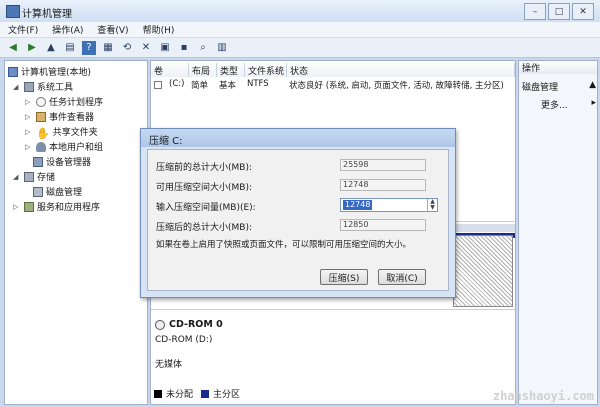 The width and height of the screenshot is (600, 407). What do you see at coordinates (558, 232) in the screenshot?
I see `actions-pane: 操作 磁盘管理 ▲ 更多... ▸` at bounding box center [558, 232].